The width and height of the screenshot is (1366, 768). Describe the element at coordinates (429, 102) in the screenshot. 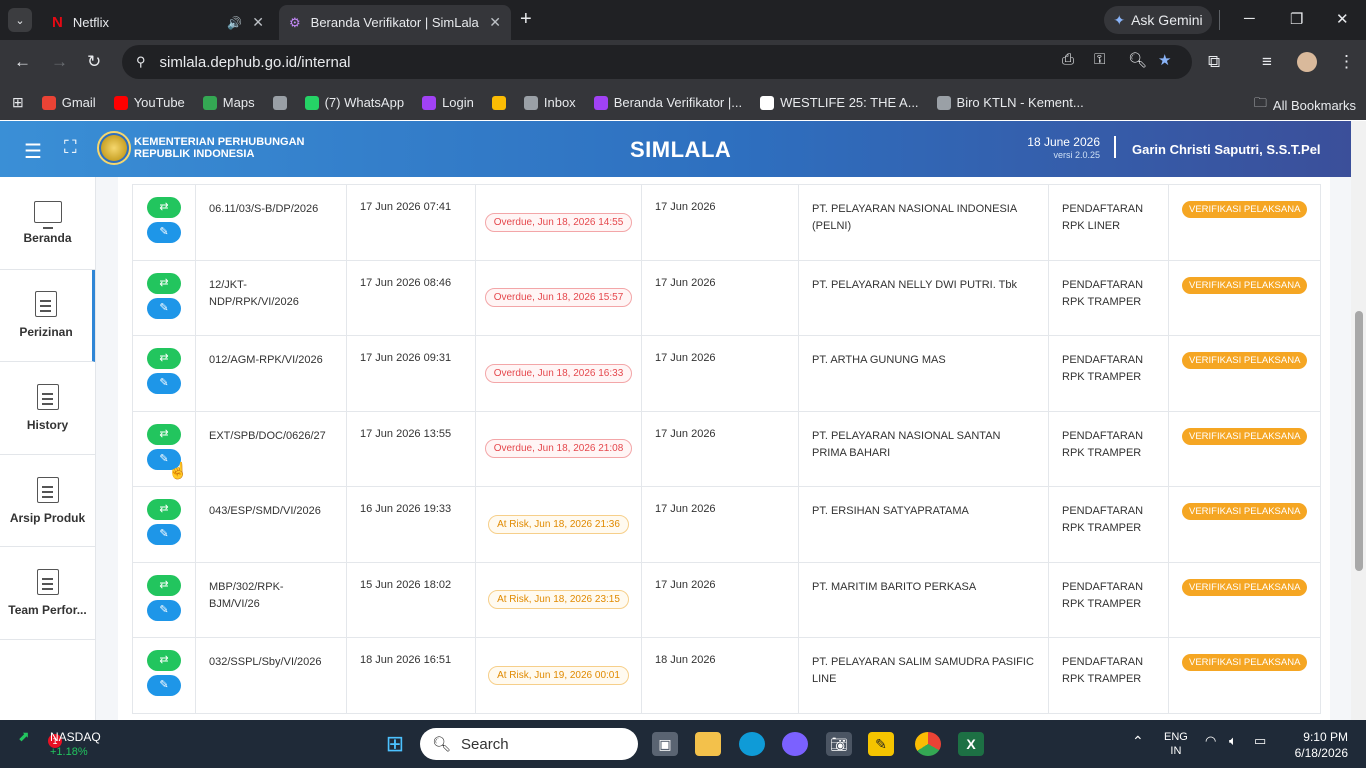

I see `login-icon` at that location.